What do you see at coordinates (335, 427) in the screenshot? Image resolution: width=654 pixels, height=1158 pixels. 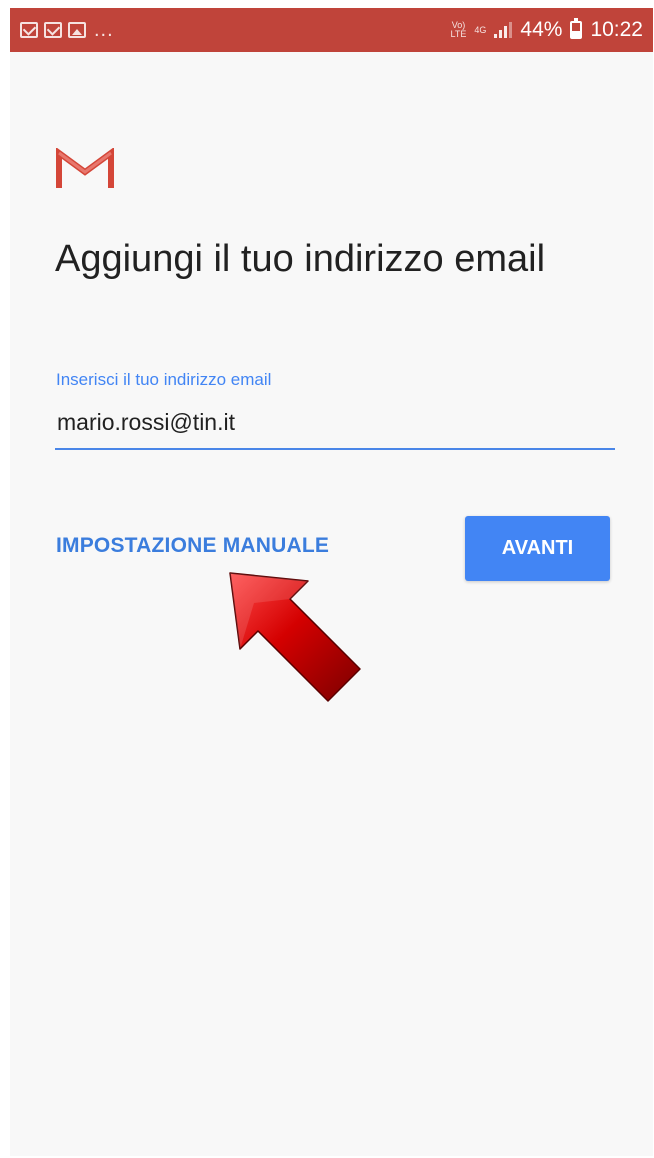 I see `email-field` at bounding box center [335, 427].